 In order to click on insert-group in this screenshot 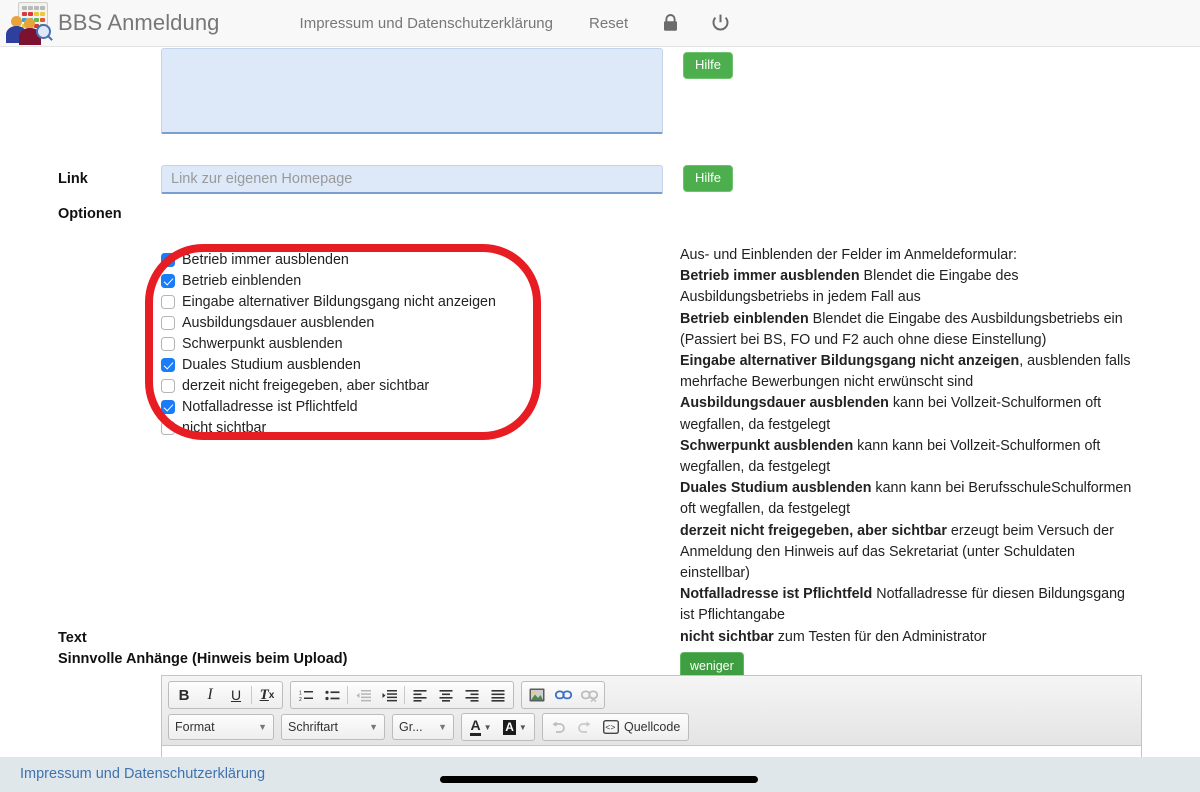, I will do `click(563, 695)`.